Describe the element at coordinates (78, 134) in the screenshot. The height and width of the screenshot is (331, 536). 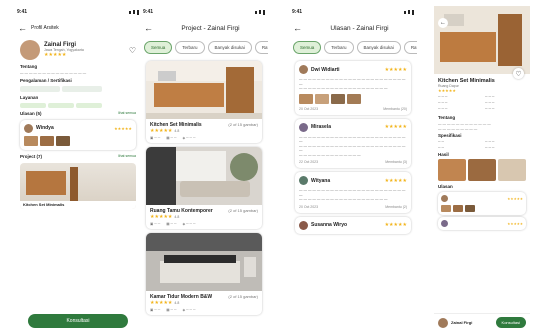
I see `review-preview-card: Windya ★★★★★` at that location.